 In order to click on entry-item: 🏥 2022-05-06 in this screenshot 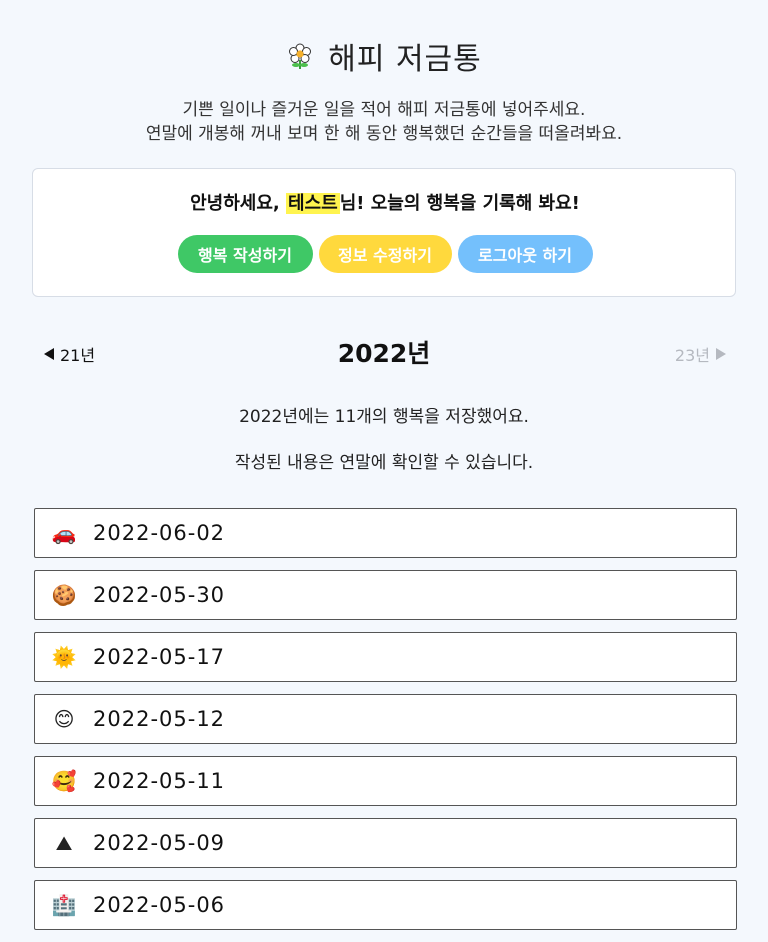, I will do `click(385, 905)`.